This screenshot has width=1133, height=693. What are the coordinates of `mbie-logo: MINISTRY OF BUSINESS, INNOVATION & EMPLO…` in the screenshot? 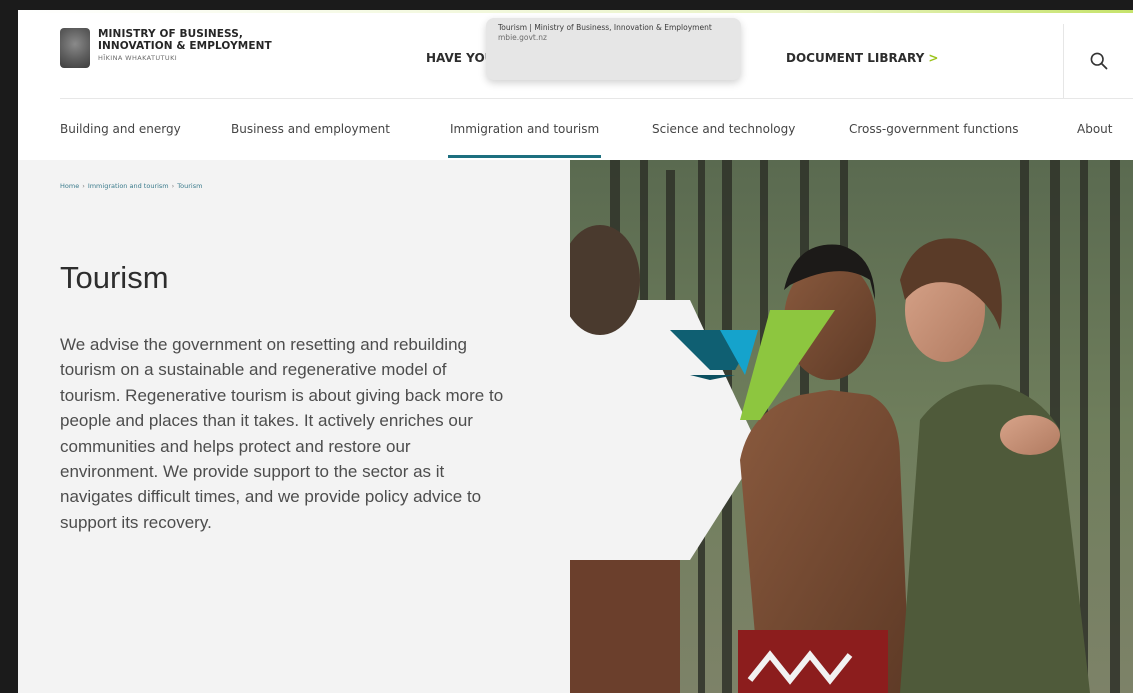 It's located at (166, 48).